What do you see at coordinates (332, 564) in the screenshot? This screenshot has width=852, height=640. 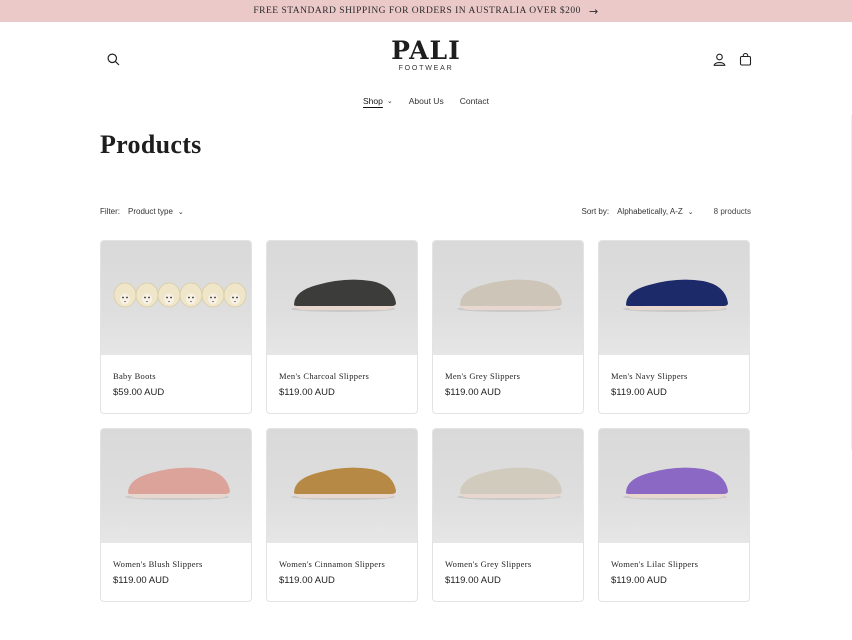 I see `product-name: Women's Cinnamon Slippers` at bounding box center [332, 564].